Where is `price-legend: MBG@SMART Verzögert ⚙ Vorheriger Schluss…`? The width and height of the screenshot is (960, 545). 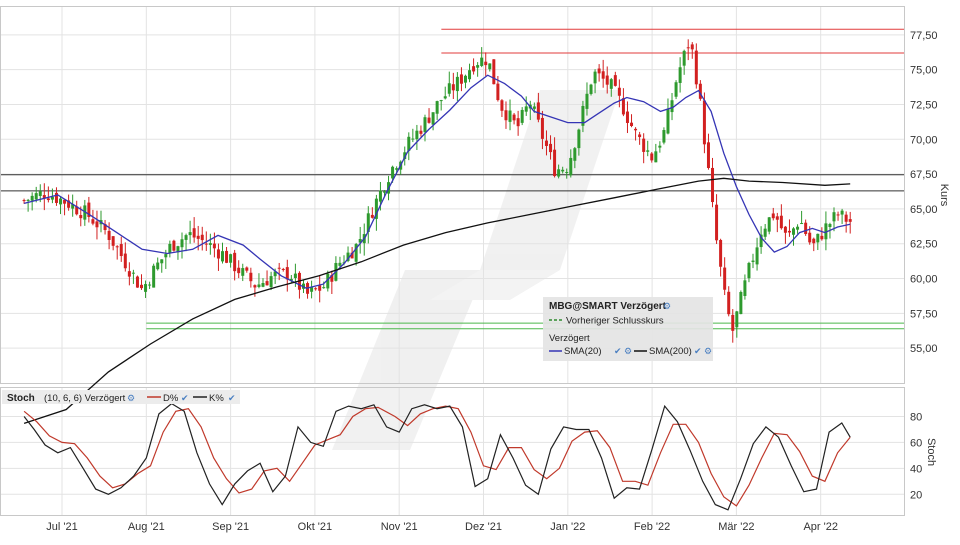 price-legend: MBG@SMART Verzögert ⚙ Vorheriger Schluss… is located at coordinates (628, 329).